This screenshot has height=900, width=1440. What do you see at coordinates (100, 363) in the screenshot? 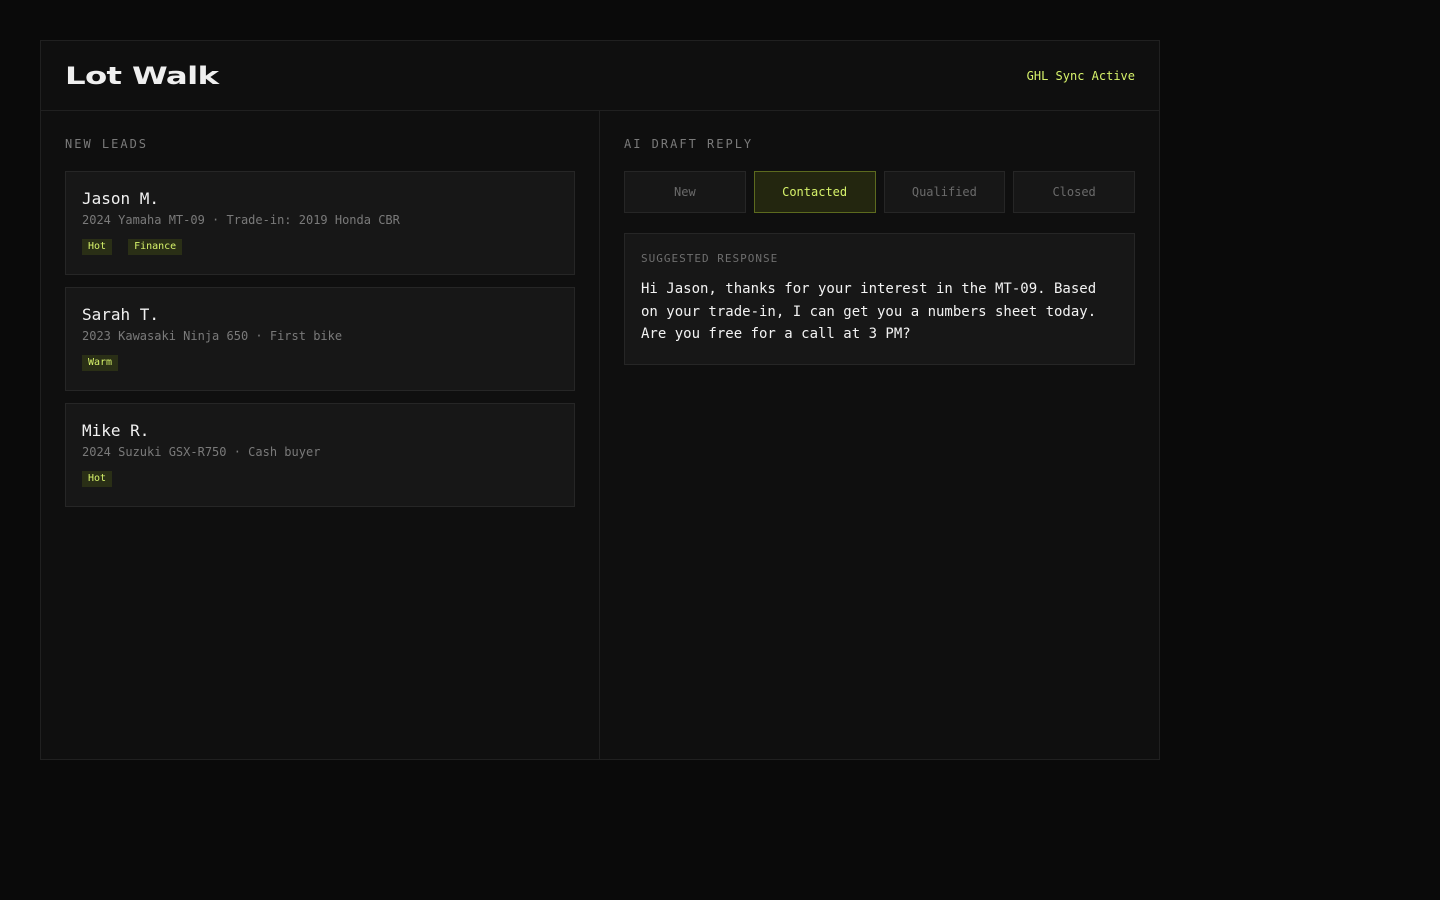
I see `tag-warm: Warm` at bounding box center [100, 363].